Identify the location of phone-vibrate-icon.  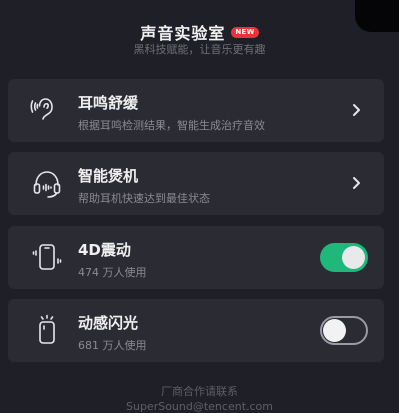
(47, 257).